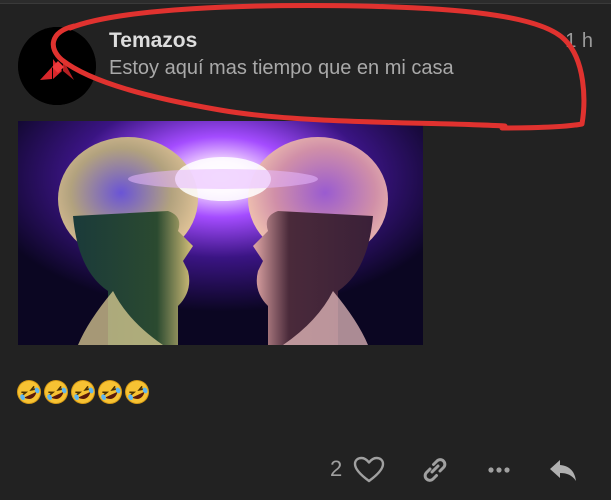 This screenshot has width=611, height=500. I want to click on reply-icon, so click(563, 470).